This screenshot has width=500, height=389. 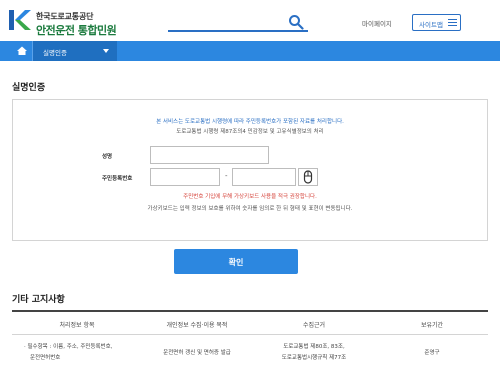 I want to click on home-button, so click(x=22, y=51).